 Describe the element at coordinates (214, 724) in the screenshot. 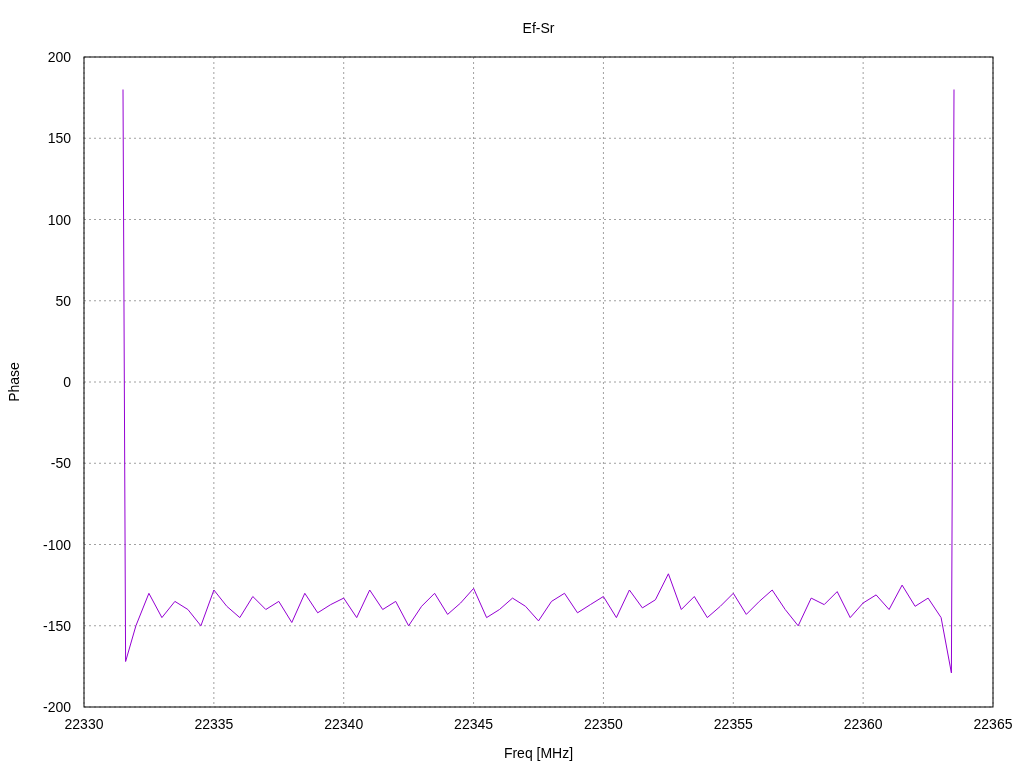

I see `x-tick-label: 22335` at that location.